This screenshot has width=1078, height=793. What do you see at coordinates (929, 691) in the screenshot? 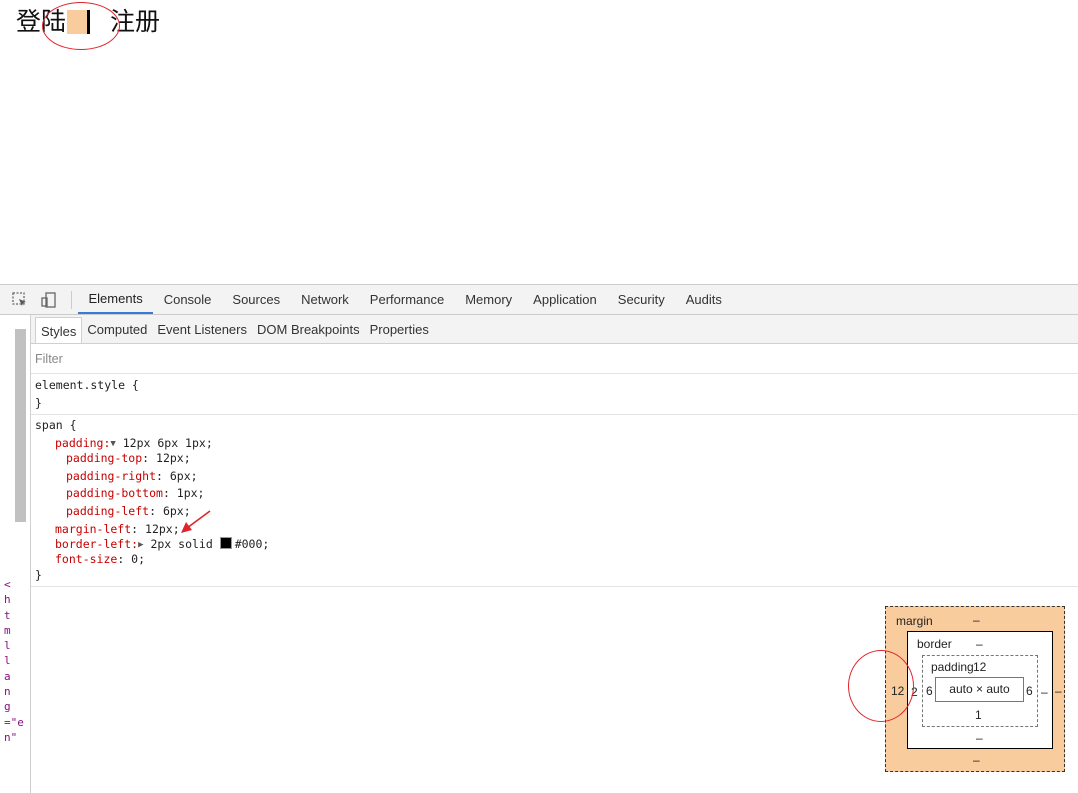
I see `box-model-padding-left: 6` at bounding box center [929, 691].